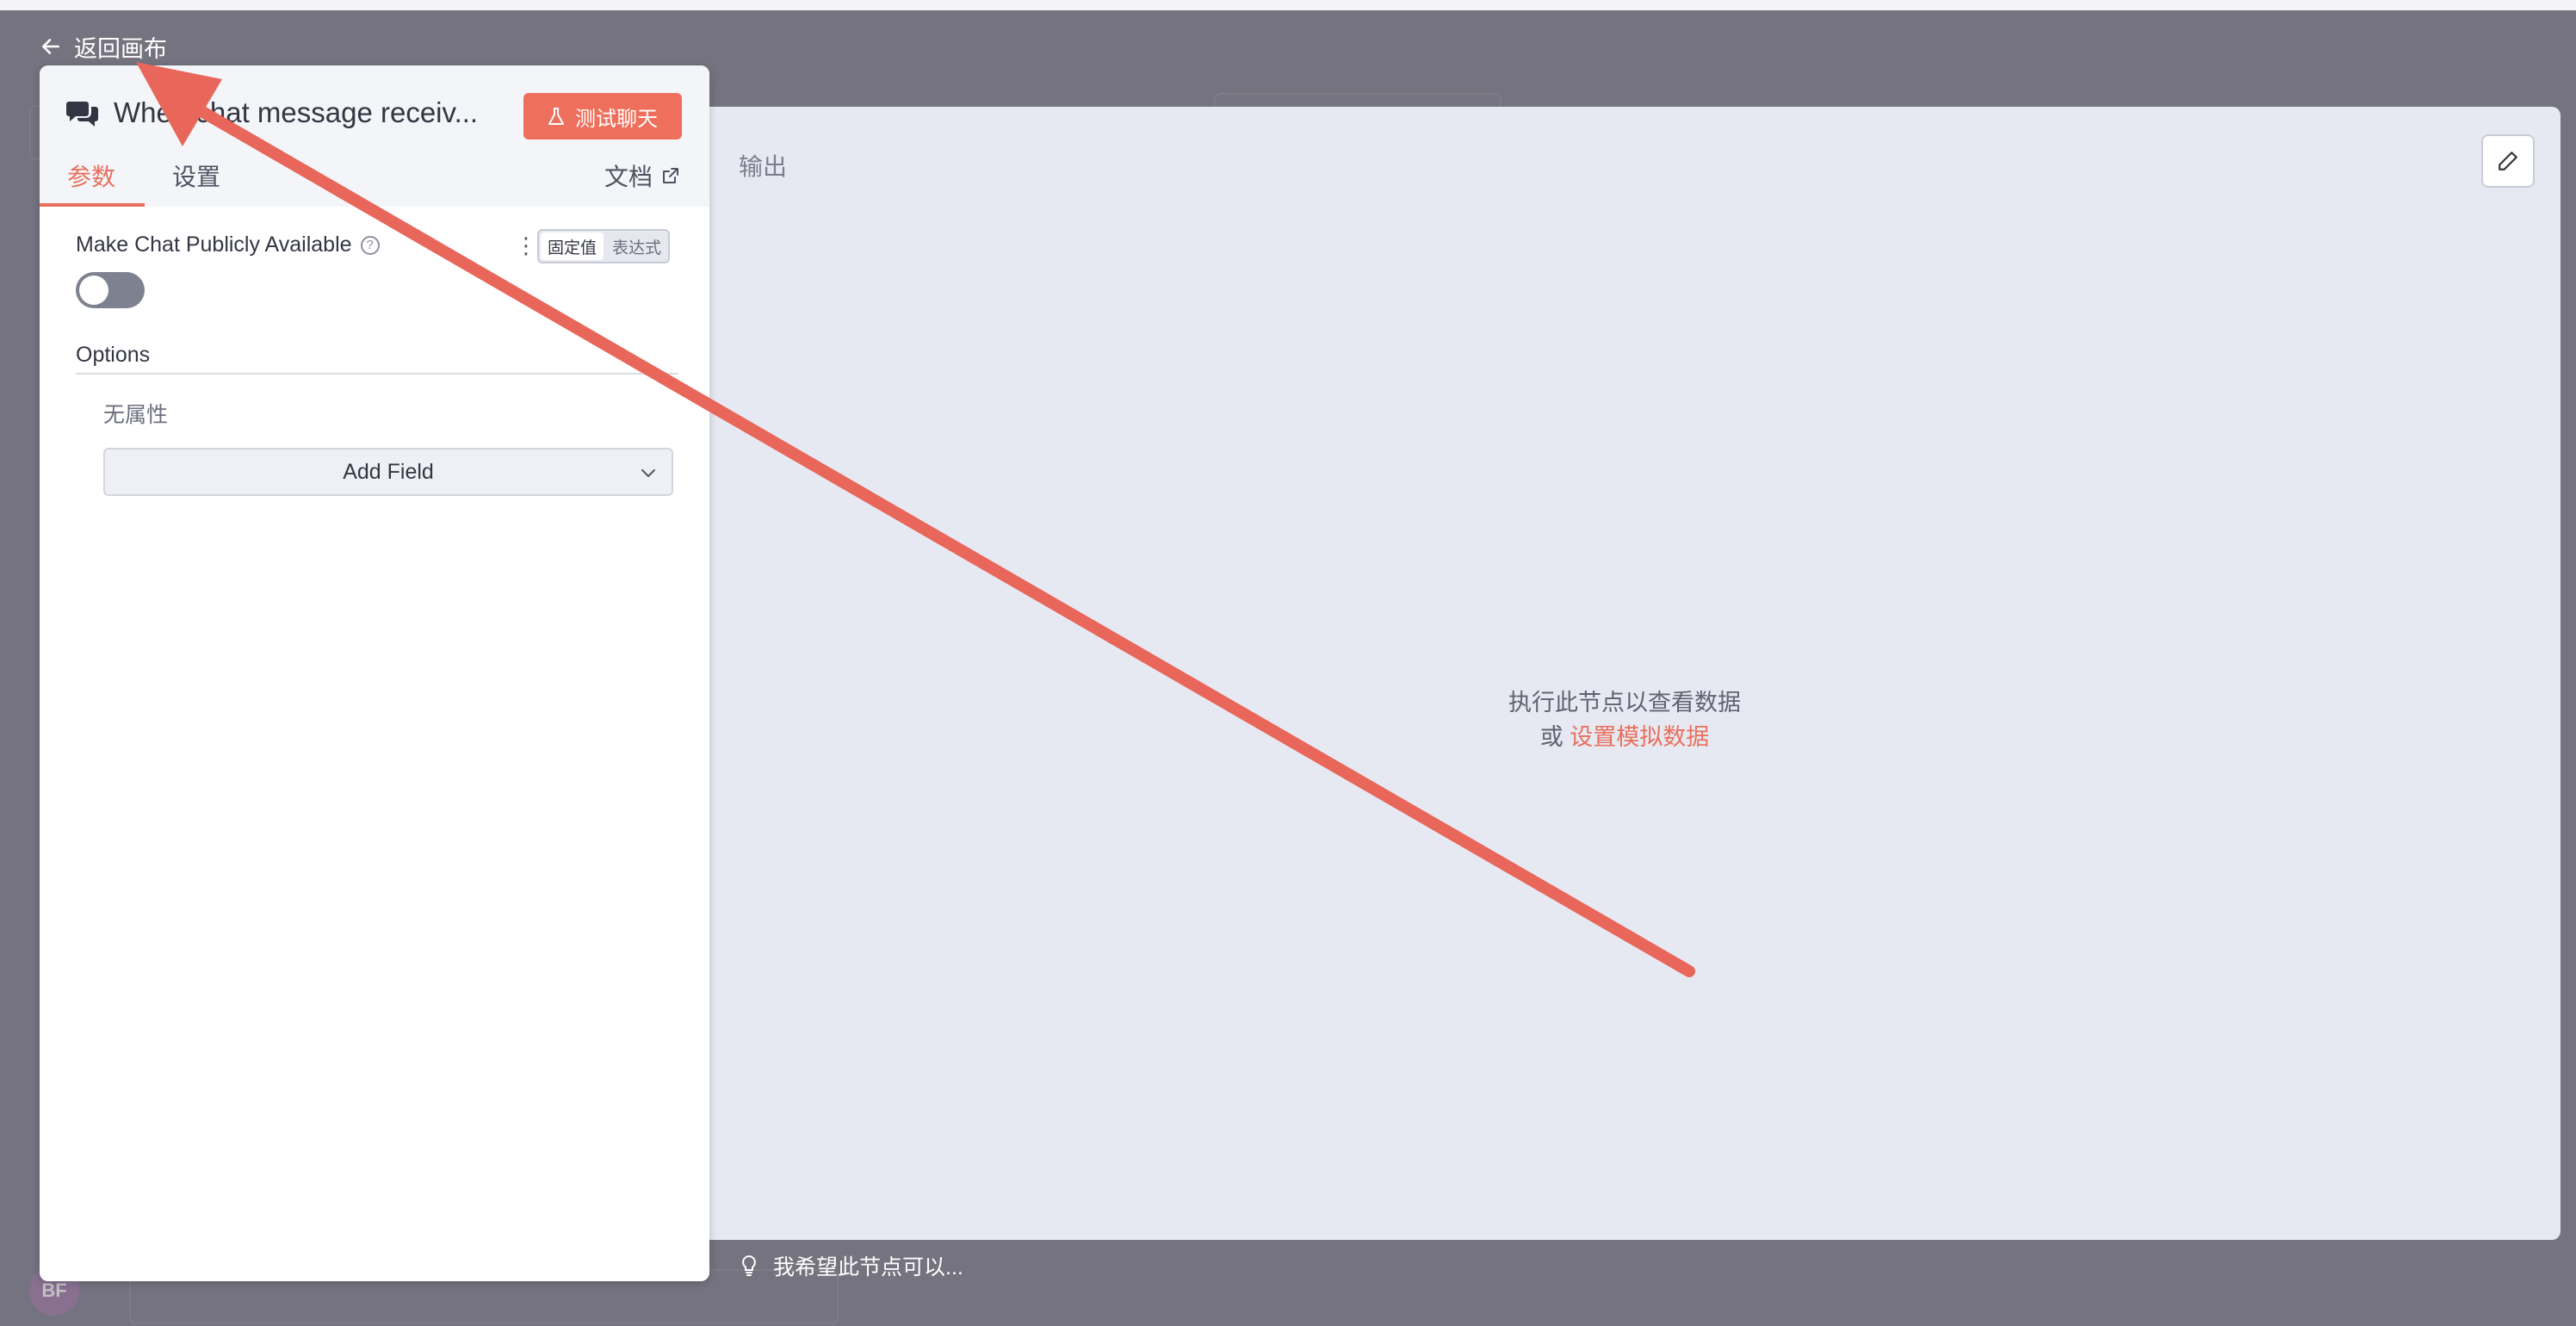 Image resolution: width=2576 pixels, height=1326 pixels. I want to click on chat-icon, so click(82, 115).